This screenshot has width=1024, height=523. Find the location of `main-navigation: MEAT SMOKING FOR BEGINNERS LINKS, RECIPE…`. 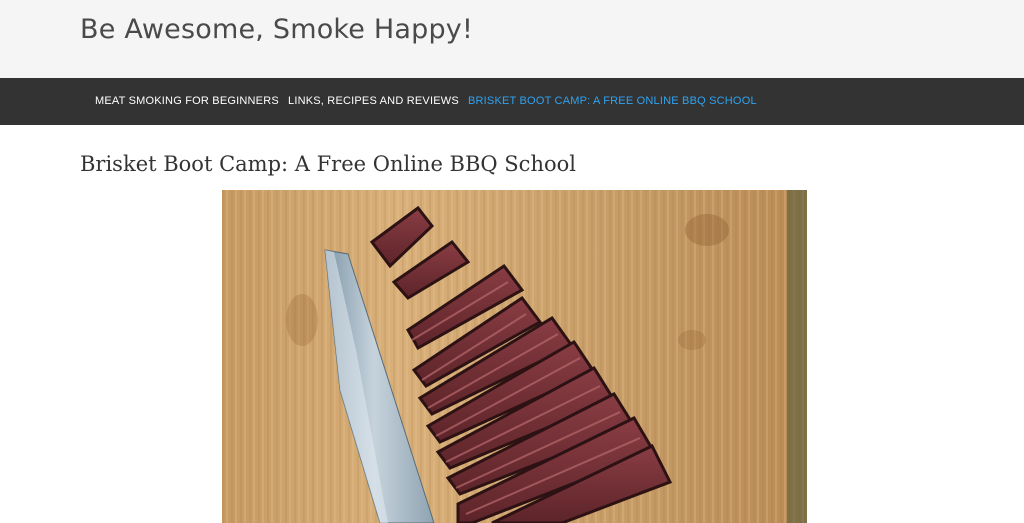

main-navigation: MEAT SMOKING FOR BEGINNERS LINKS, RECIPE… is located at coordinates (512, 101).